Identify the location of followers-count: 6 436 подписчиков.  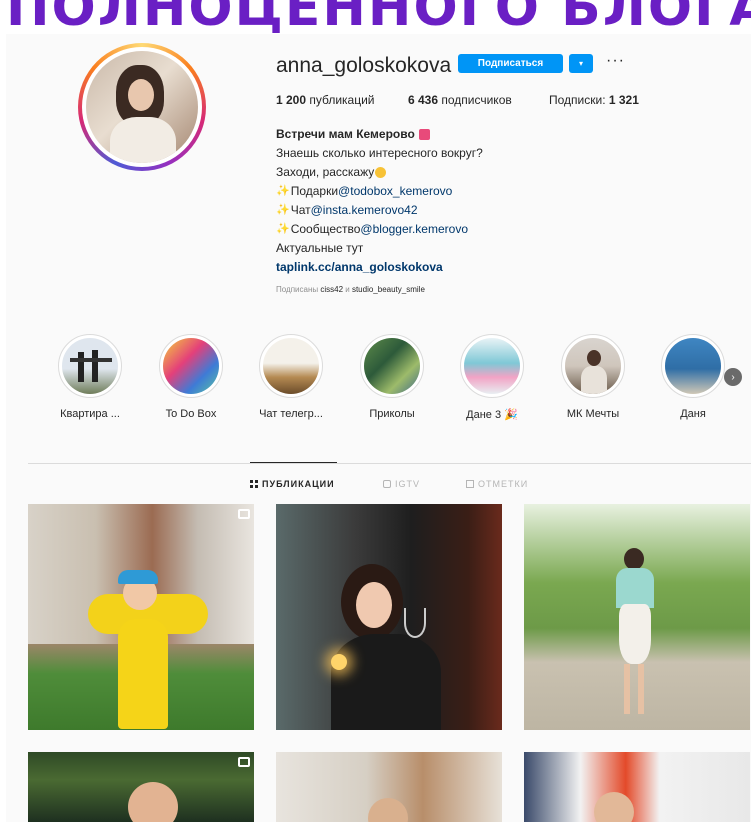
(460, 100).